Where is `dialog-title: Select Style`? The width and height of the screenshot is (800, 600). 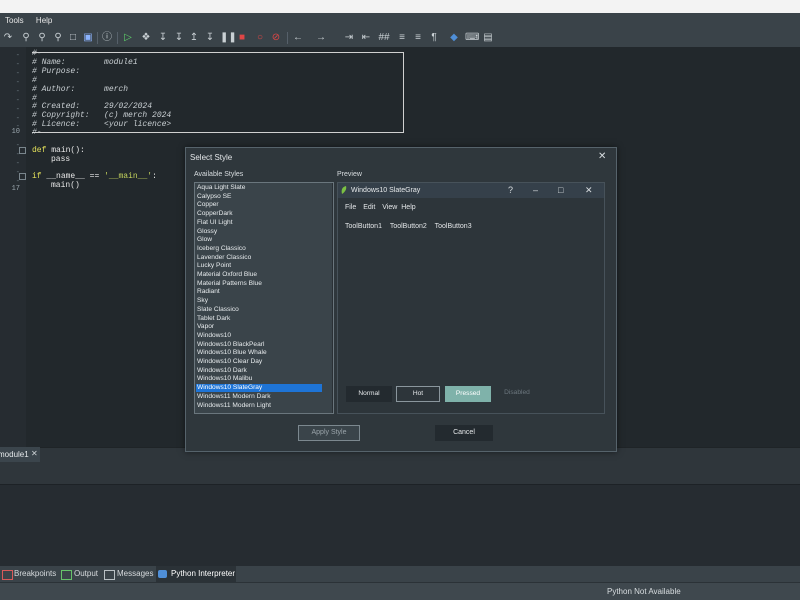
dialog-title: Select Style is located at coordinates (211, 157).